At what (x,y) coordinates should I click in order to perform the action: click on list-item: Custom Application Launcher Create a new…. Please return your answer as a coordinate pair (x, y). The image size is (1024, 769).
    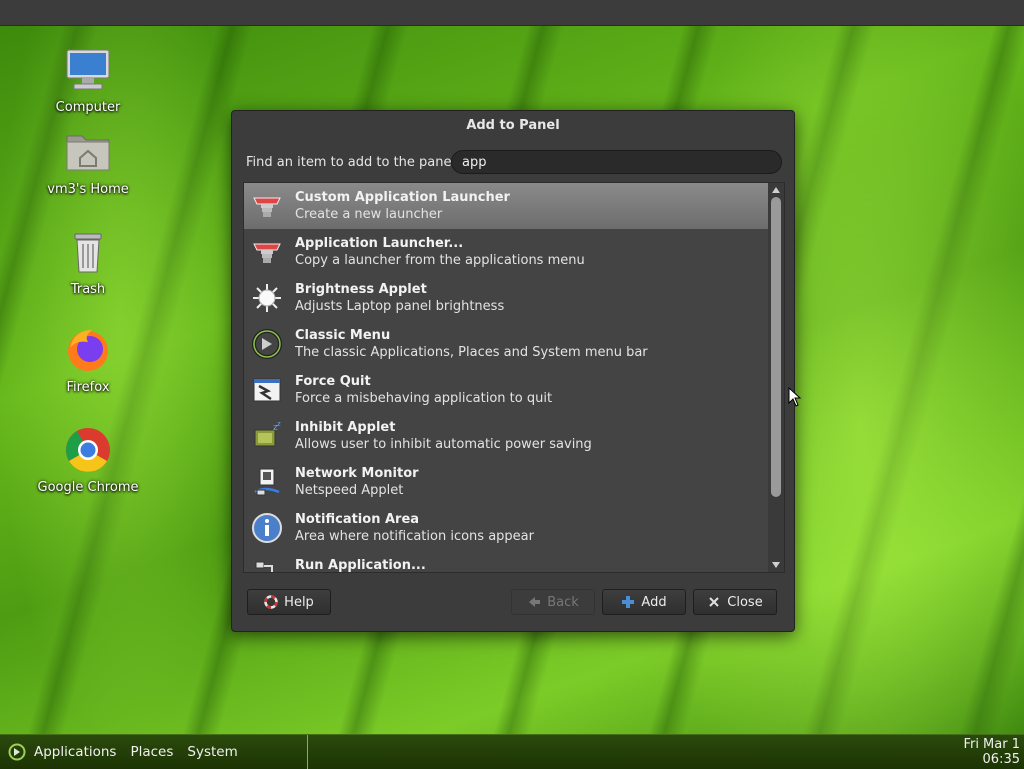
    Looking at the image, I should click on (506, 206).